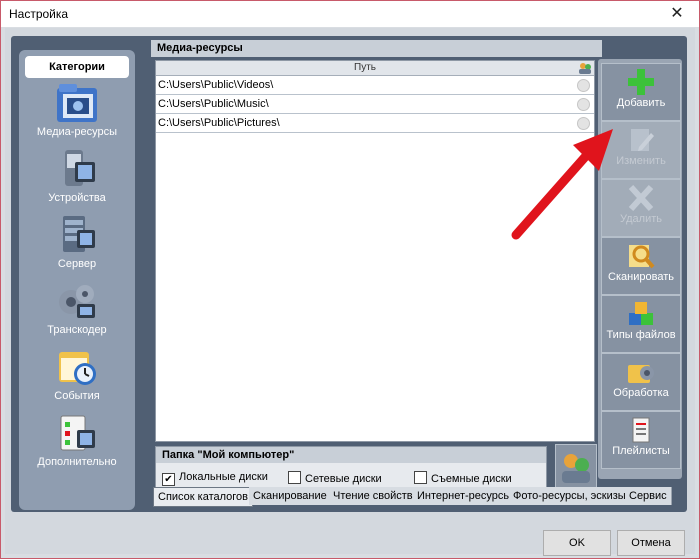 Image resolution: width=700 pixels, height=560 pixels. What do you see at coordinates (375, 104) in the screenshot?
I see `table-row: C:\Users\Public\Music\` at bounding box center [375, 104].